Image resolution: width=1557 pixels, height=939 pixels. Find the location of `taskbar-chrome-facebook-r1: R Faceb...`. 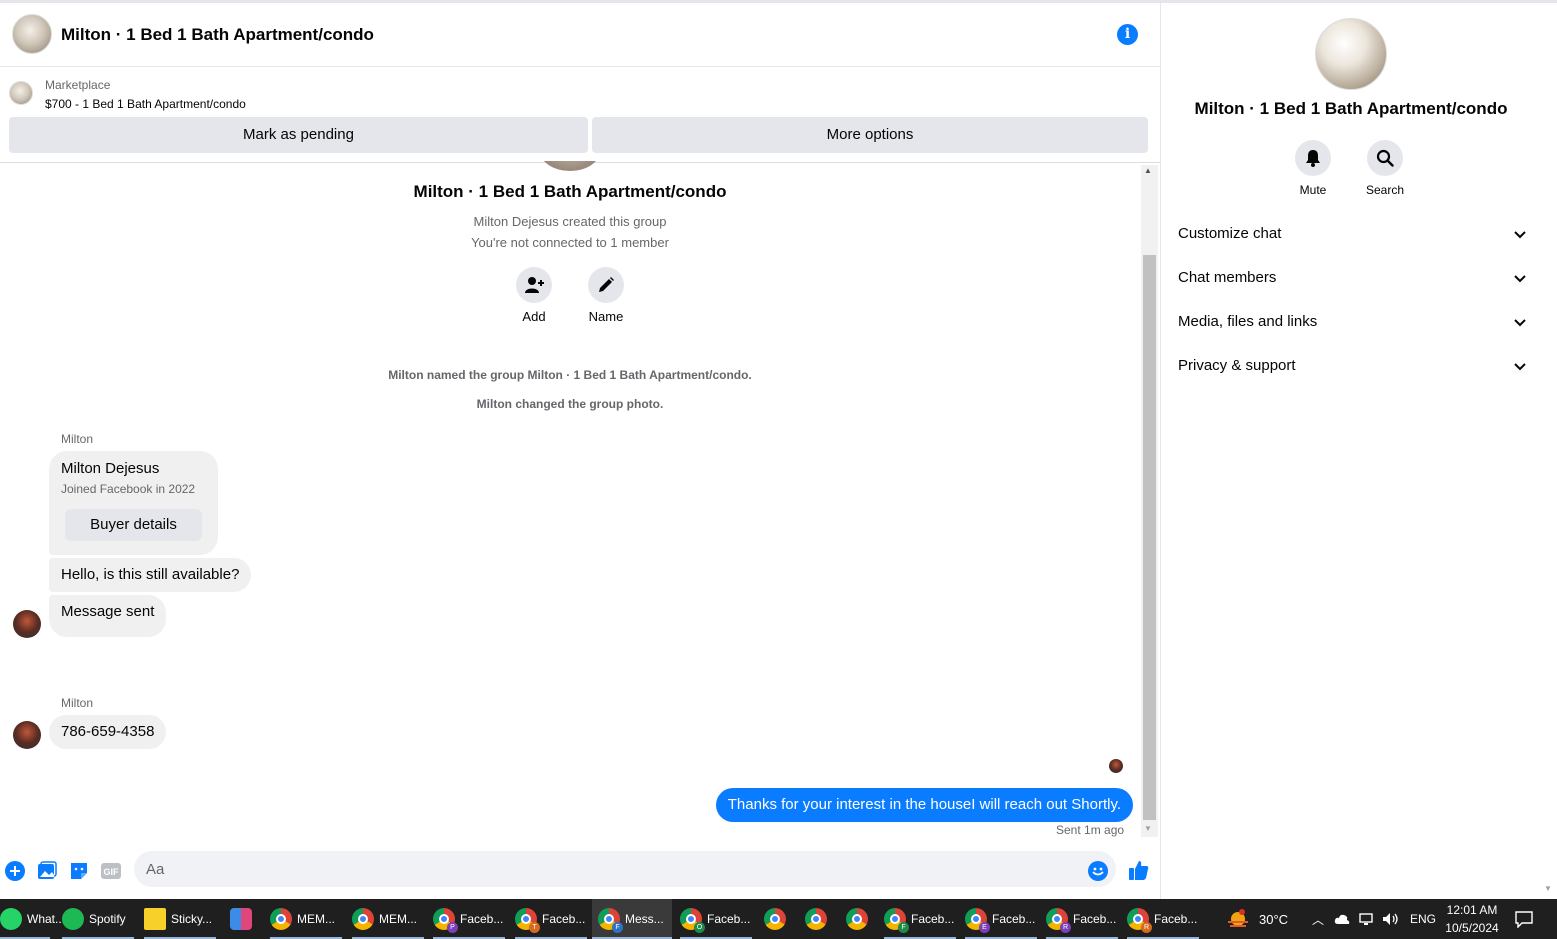

taskbar-chrome-facebook-r1: R Faceb... is located at coordinates (1082, 919).